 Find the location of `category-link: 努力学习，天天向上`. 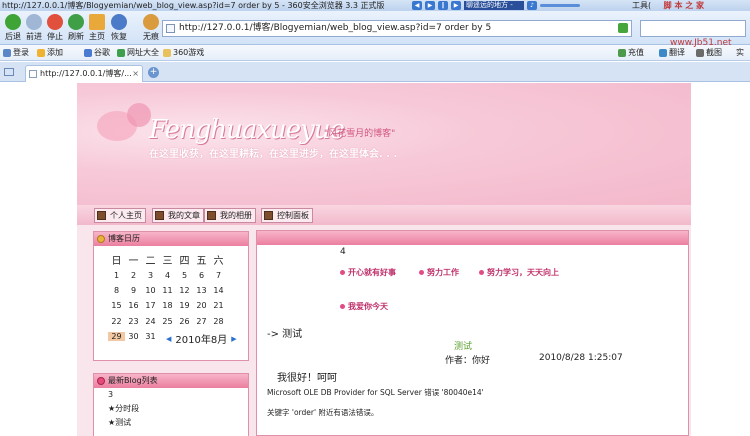

category-link: 努力学习，天天向上 is located at coordinates (519, 272).